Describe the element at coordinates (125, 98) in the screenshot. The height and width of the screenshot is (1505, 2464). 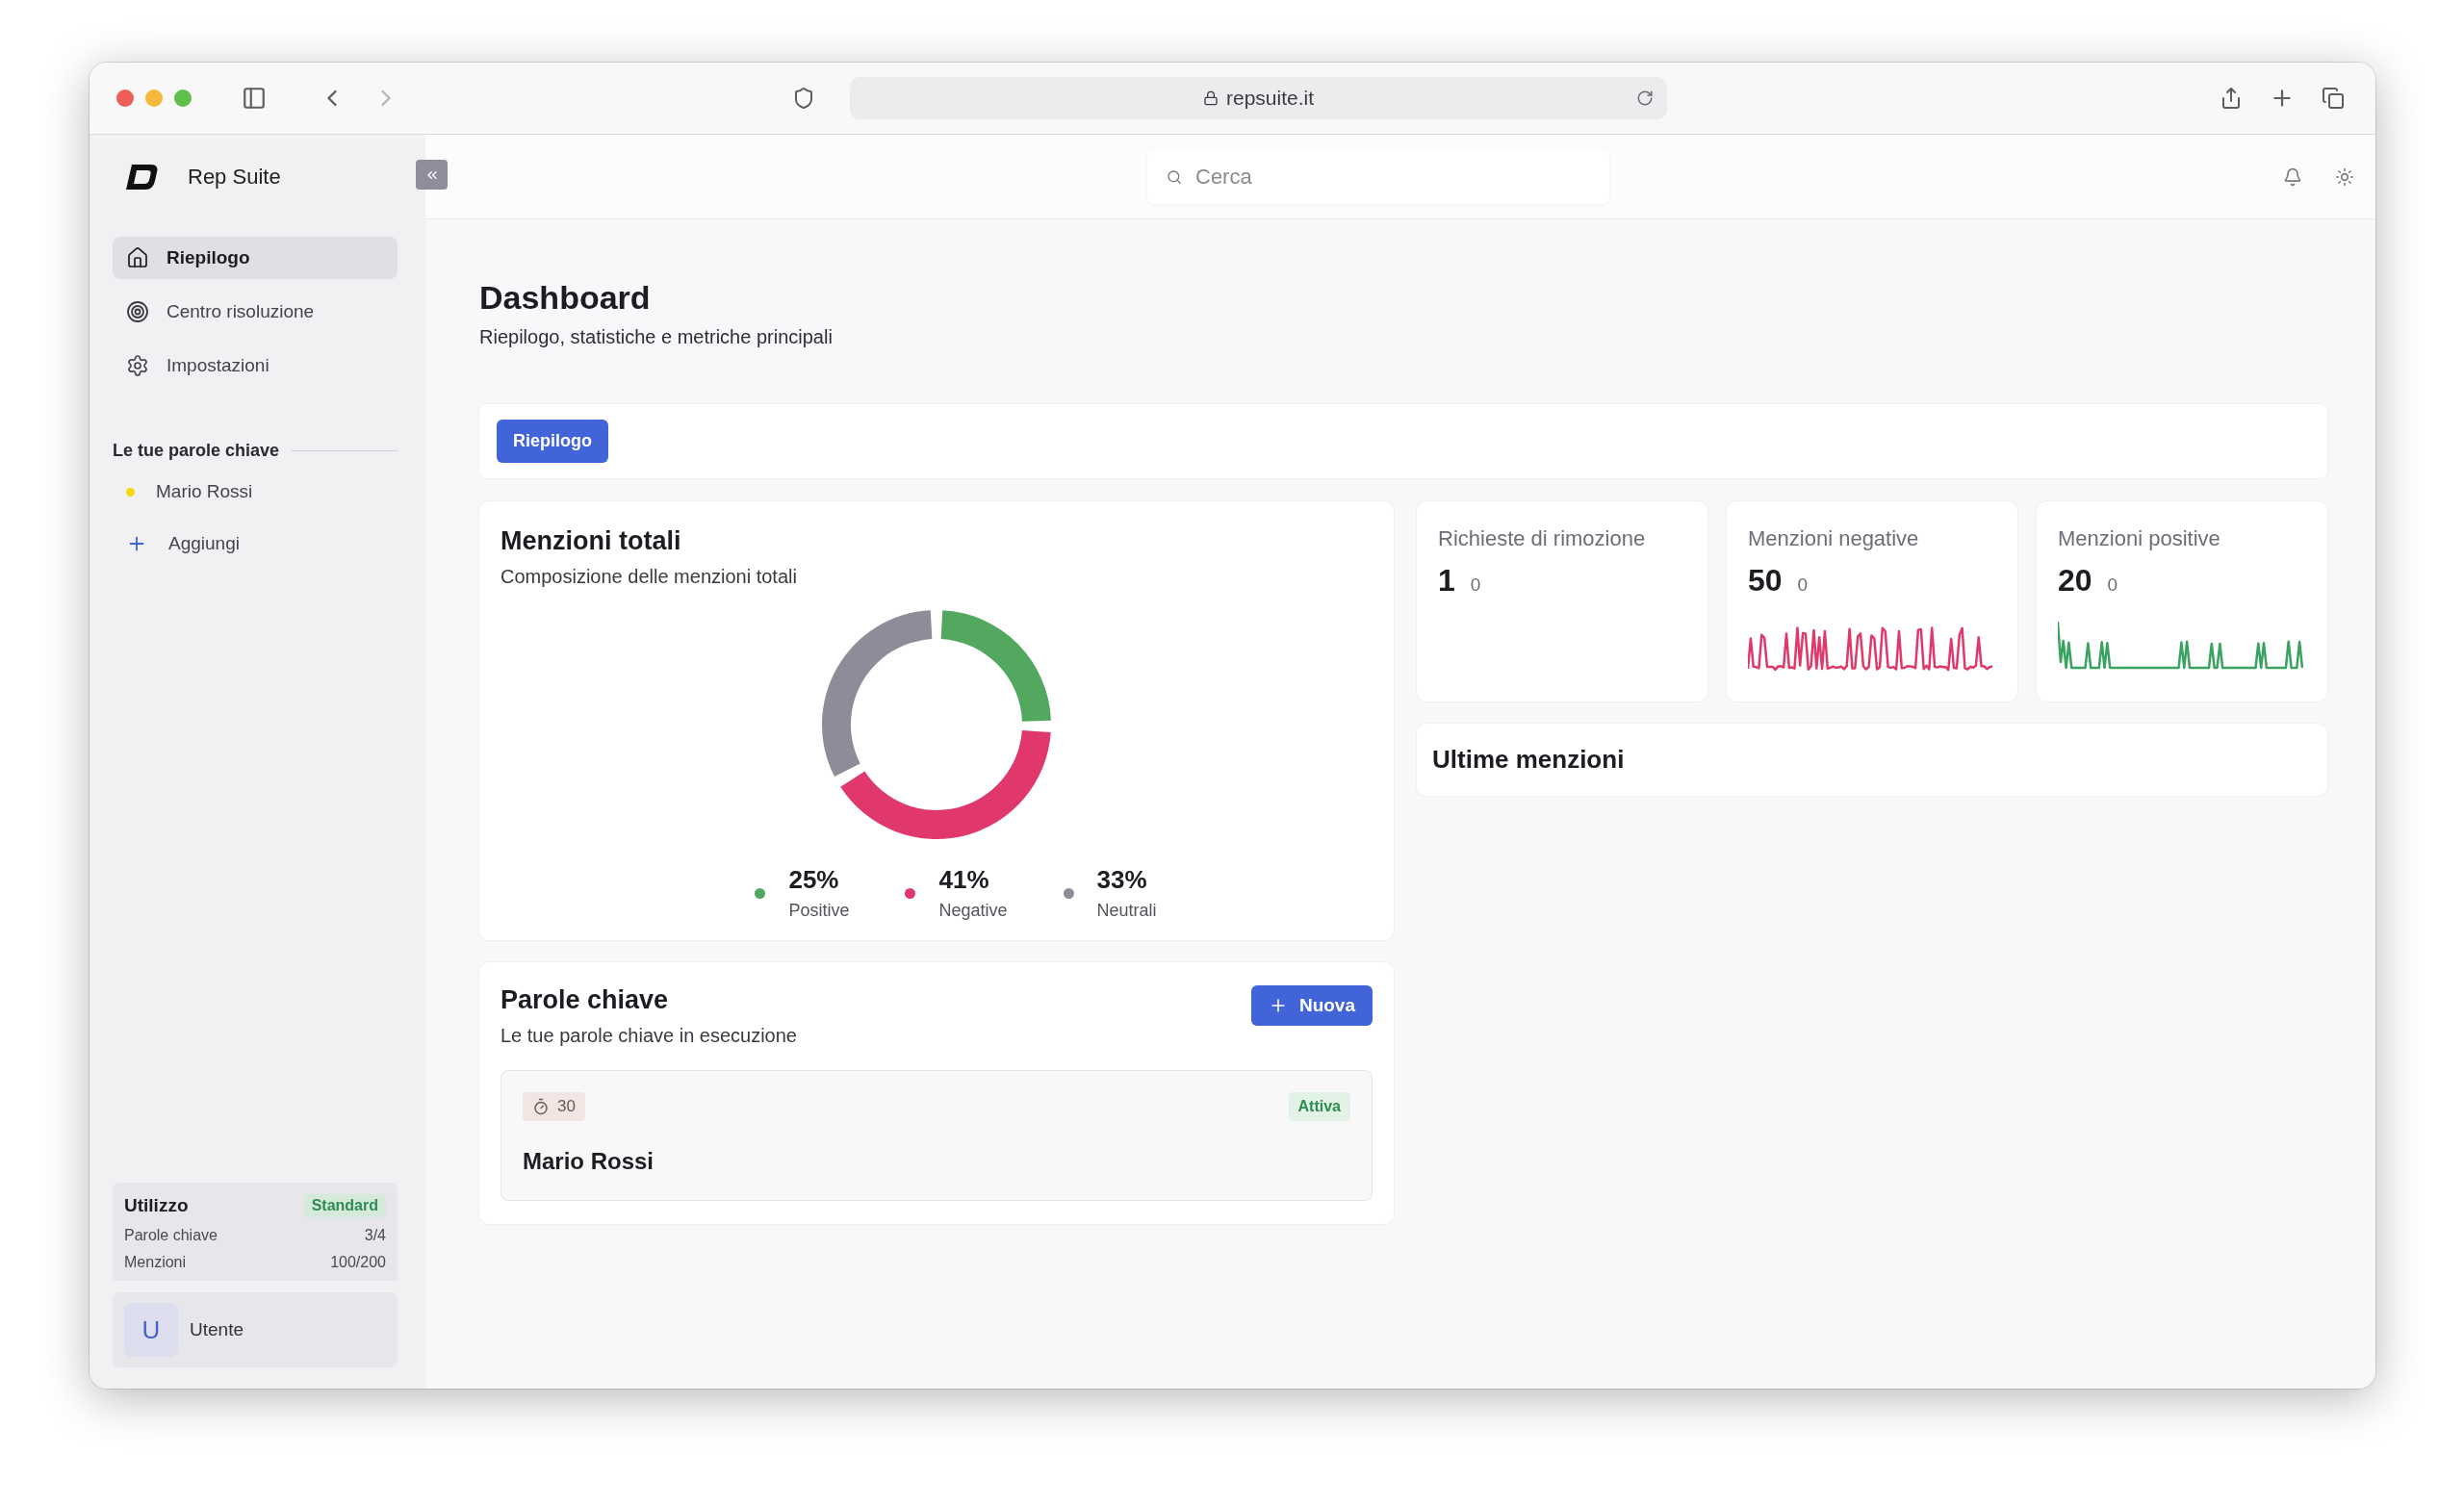
I see `close-icon` at that location.